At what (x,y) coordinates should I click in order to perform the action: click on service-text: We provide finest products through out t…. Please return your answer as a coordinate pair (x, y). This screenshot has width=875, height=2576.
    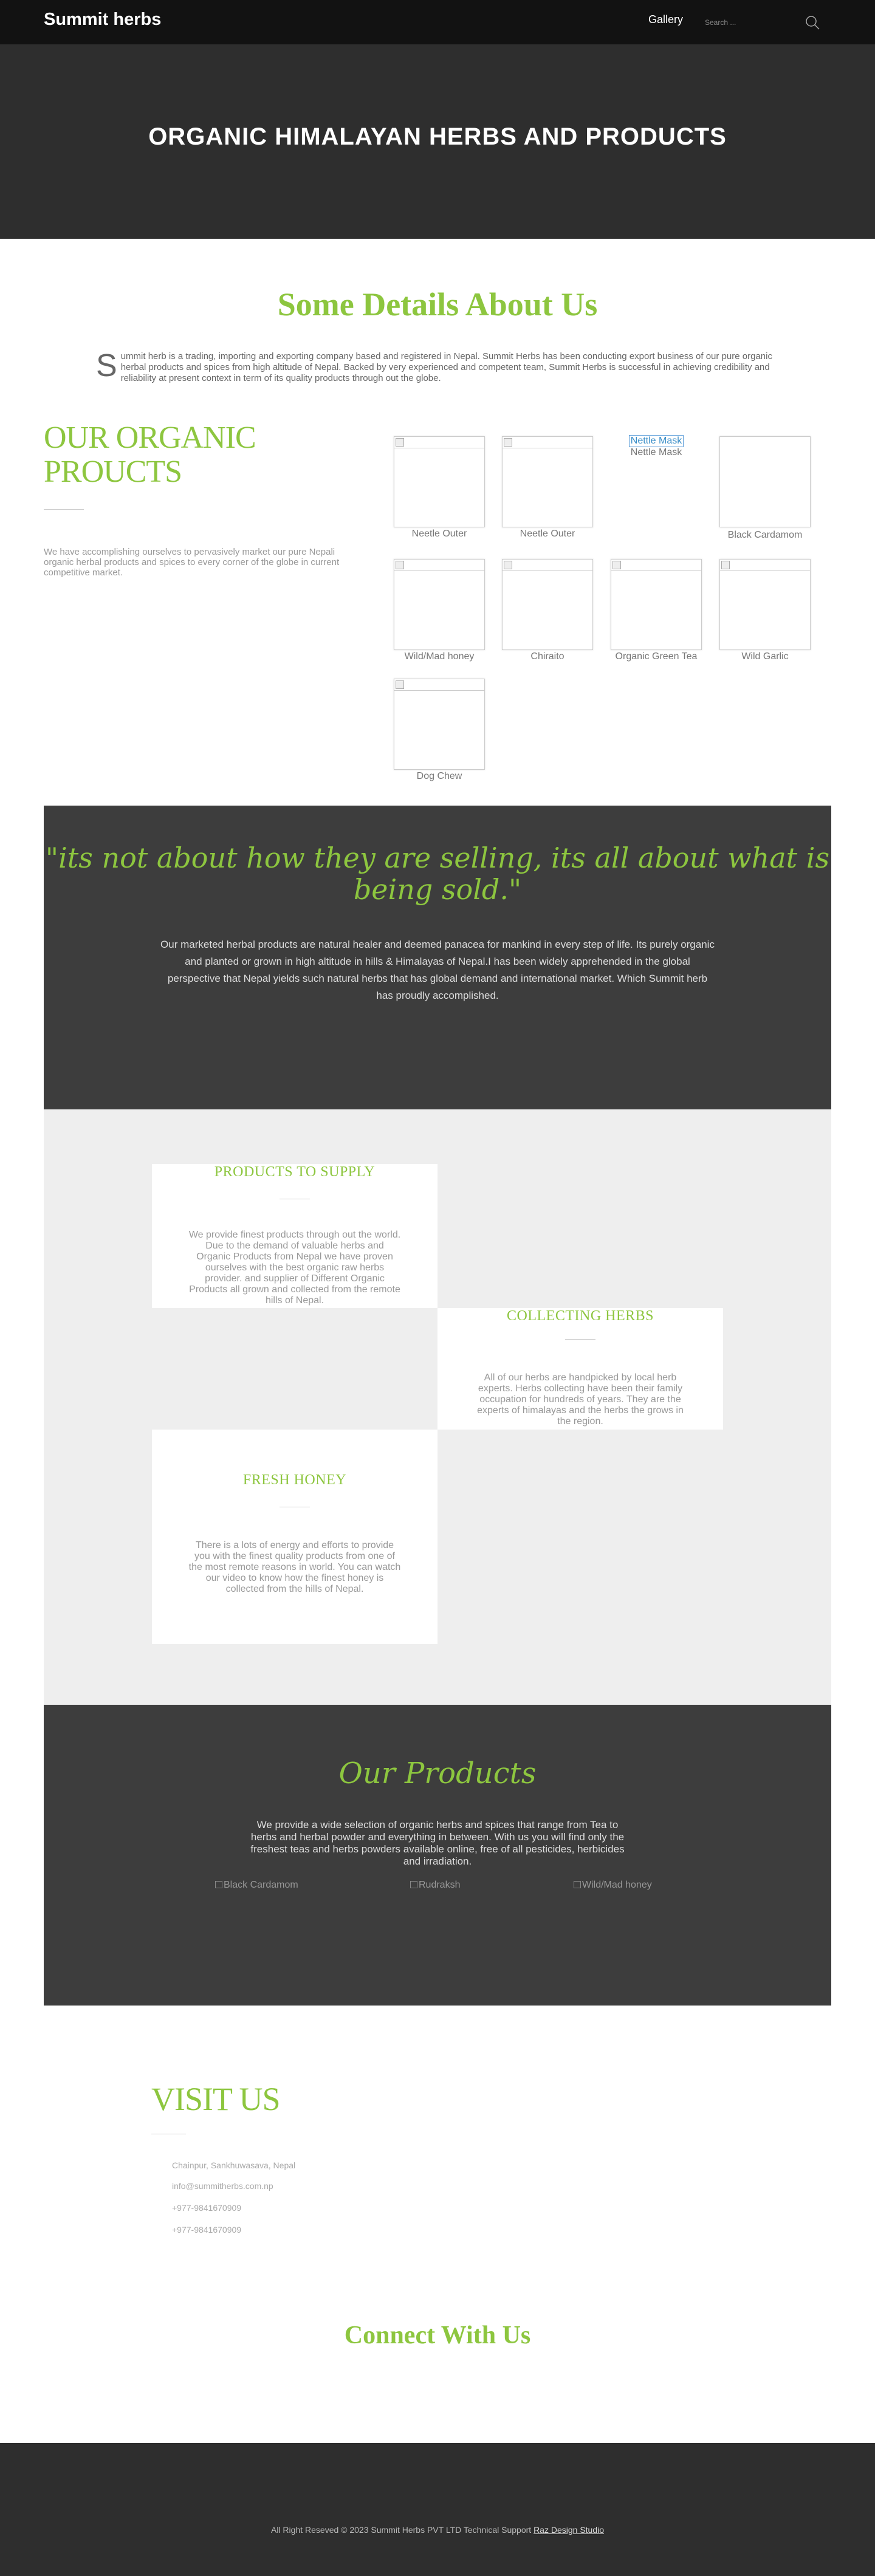
    Looking at the image, I should click on (294, 1268).